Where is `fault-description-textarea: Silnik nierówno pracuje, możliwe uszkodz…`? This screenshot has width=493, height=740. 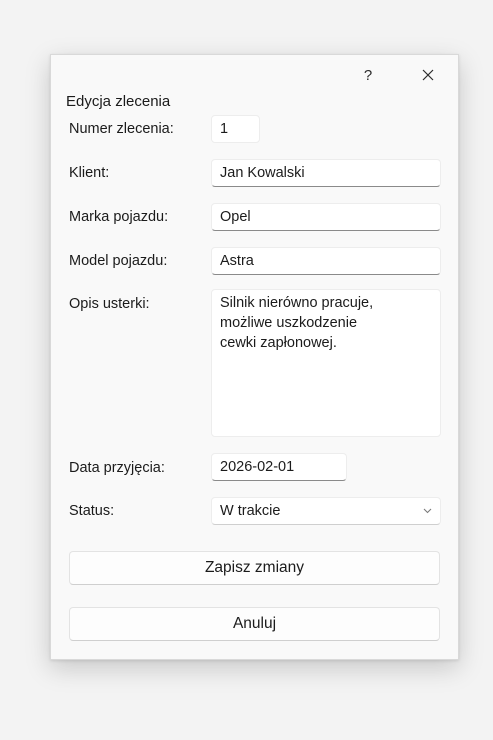
fault-description-textarea: Silnik nierówno pracuje, możliwe uszkodz… is located at coordinates (326, 363).